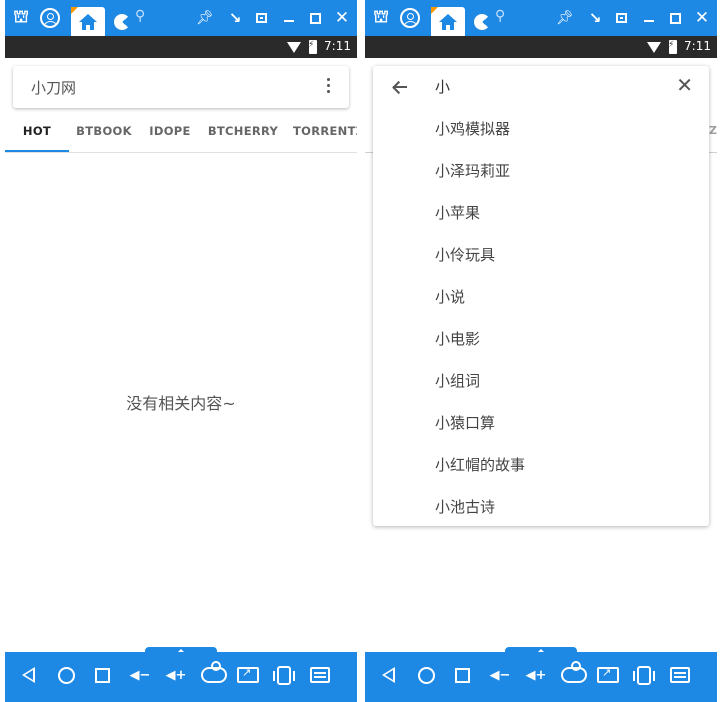 The height and width of the screenshot is (702, 722). Describe the element at coordinates (53, 87) in the screenshot. I see `search-input: 小刀网` at that location.